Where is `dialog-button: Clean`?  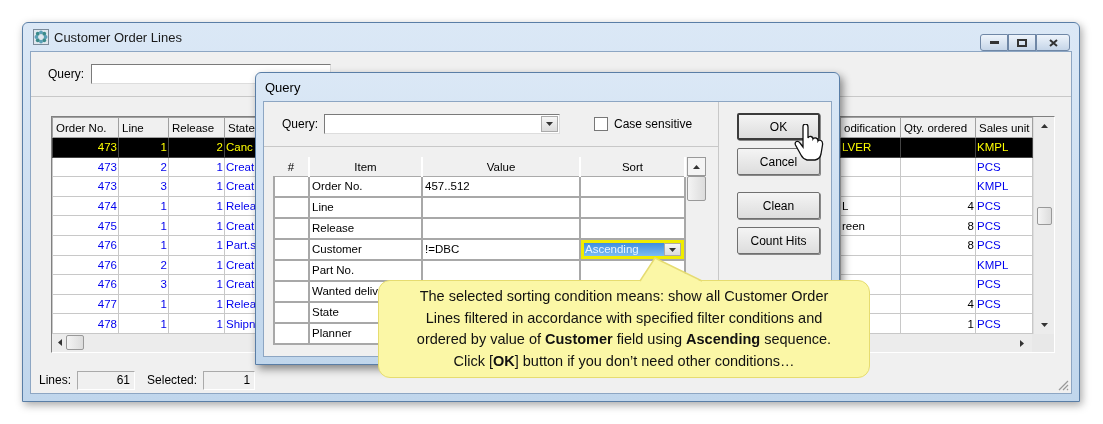 dialog-button: Clean is located at coordinates (778, 205).